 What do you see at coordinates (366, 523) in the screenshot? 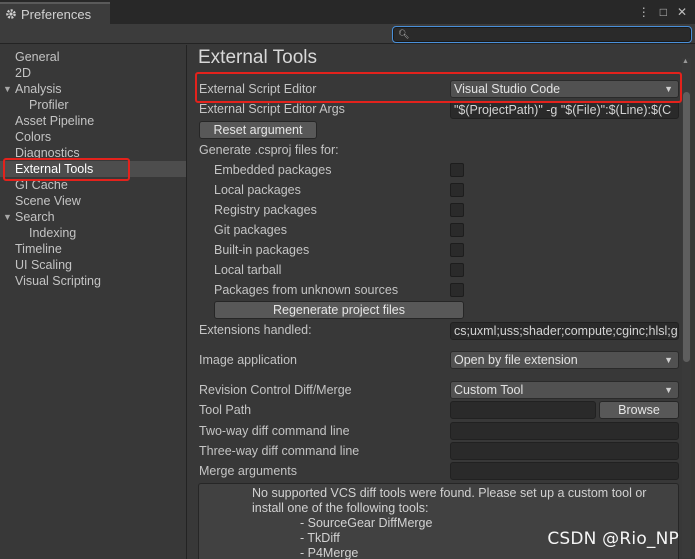
I see `help-tool-item: - SourceGear DiffMerge` at bounding box center [366, 523].